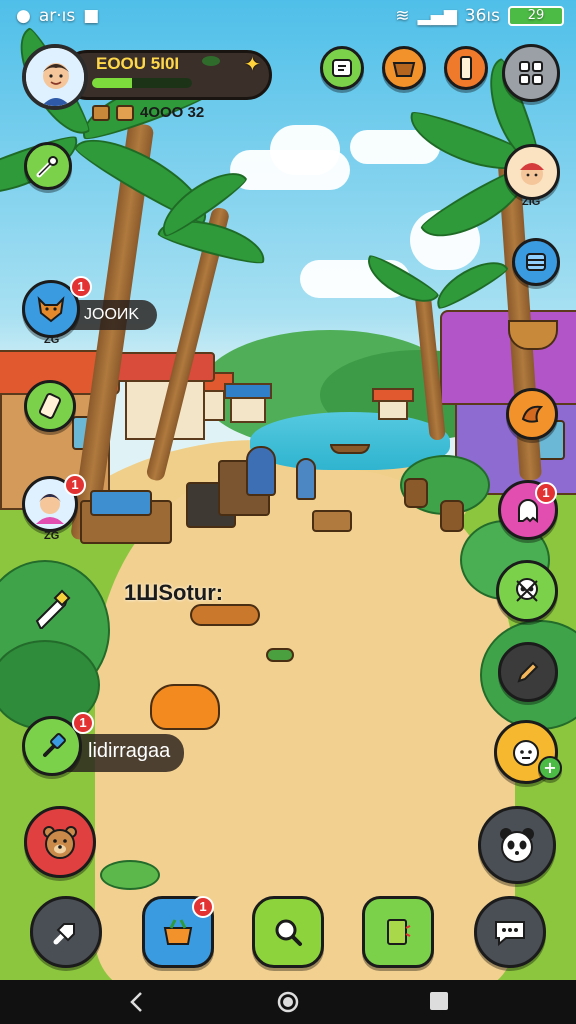  Describe the element at coordinates (165, 367) in the screenshot. I see `mid-house-roof` at that location.